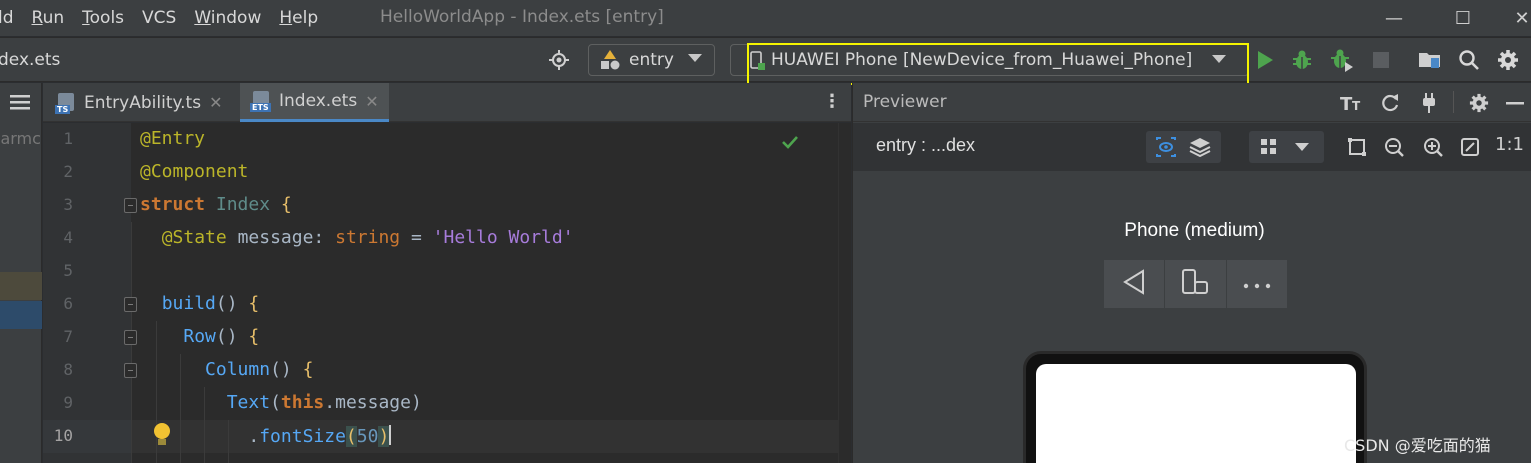  I want to click on menu-tools-label: ools, so click(107, 18).